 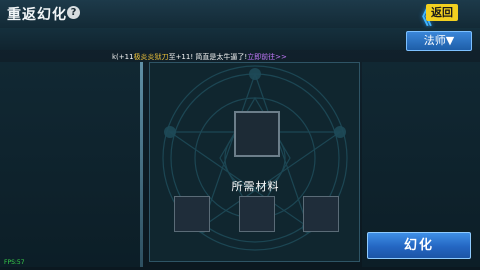 I want to click on transmog-button: 幻化, so click(x=419, y=245).